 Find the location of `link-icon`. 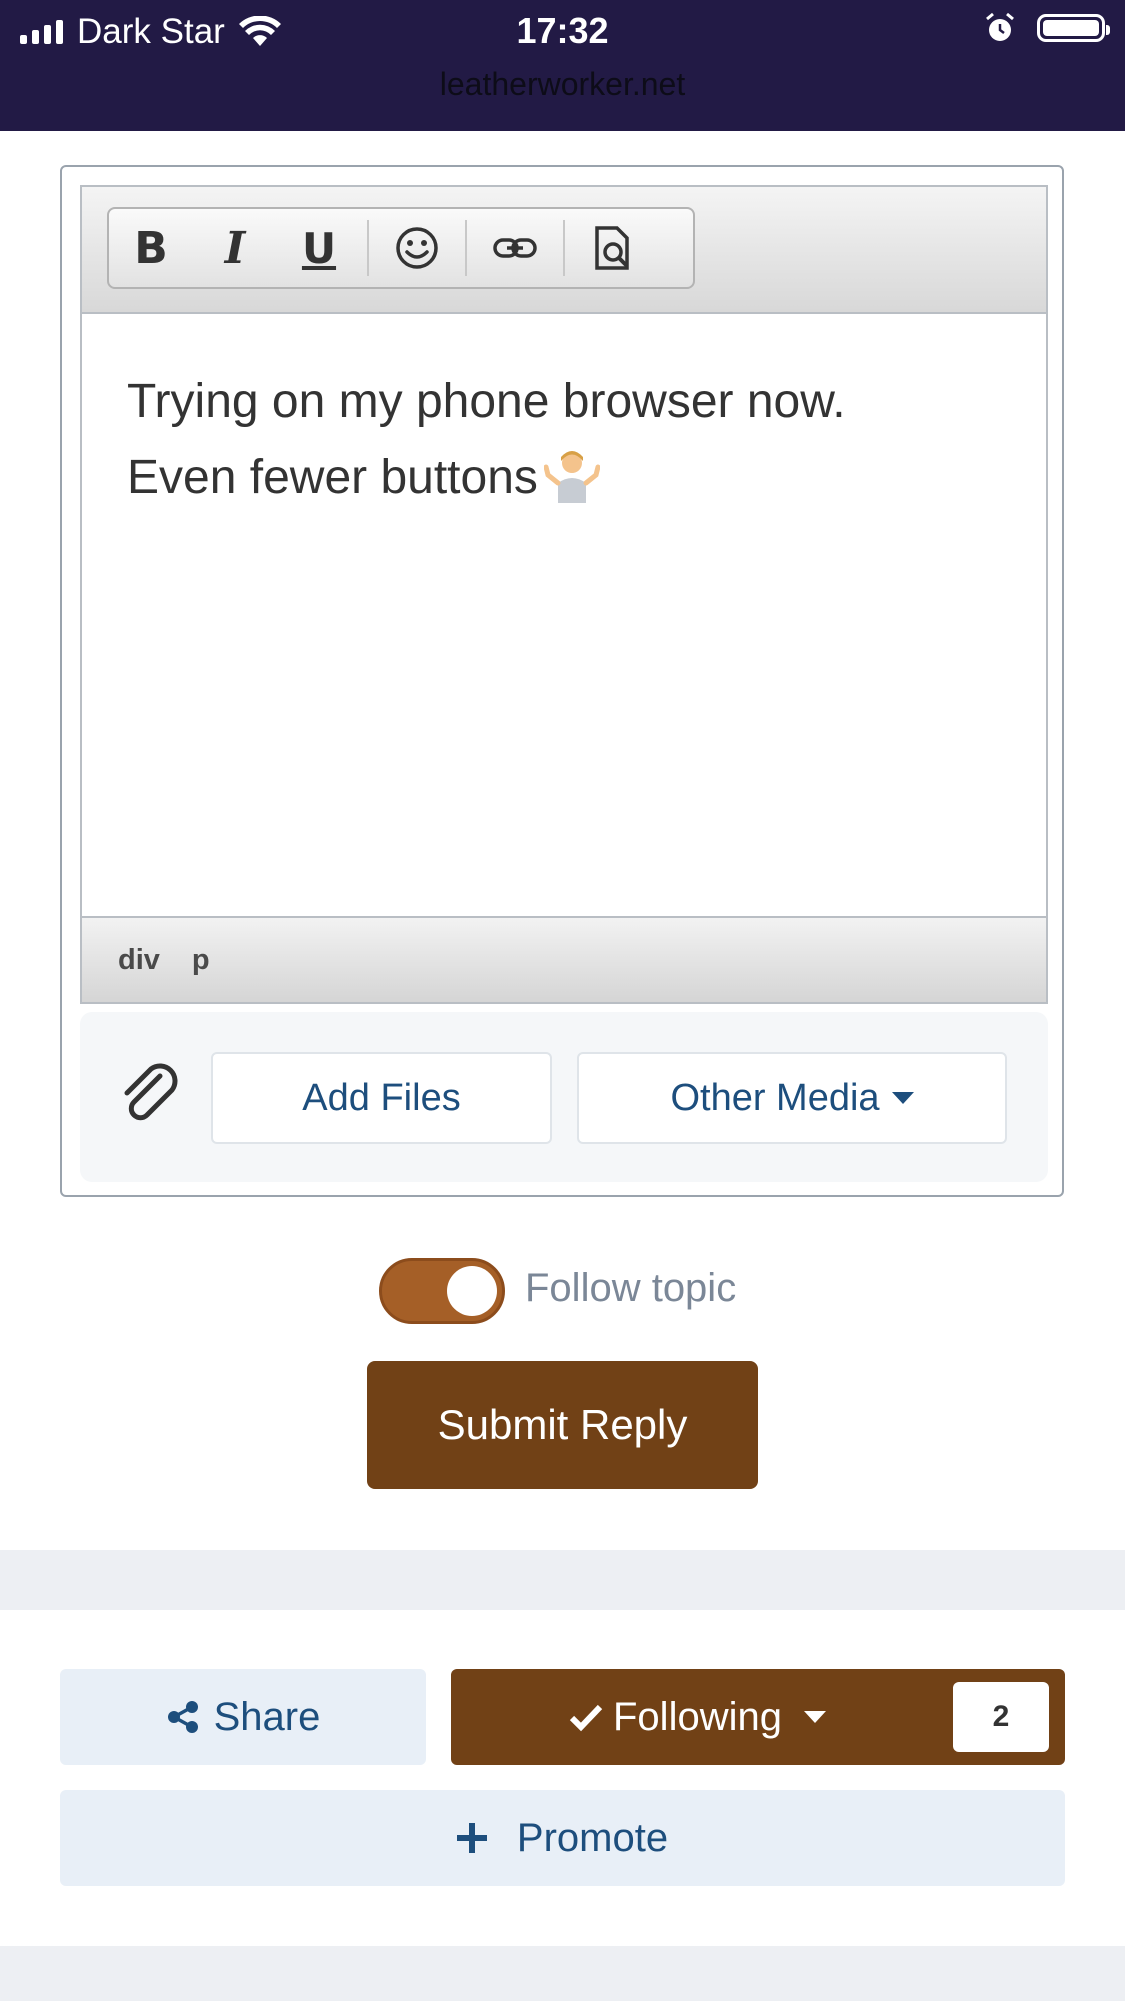

link-icon is located at coordinates (515, 248).